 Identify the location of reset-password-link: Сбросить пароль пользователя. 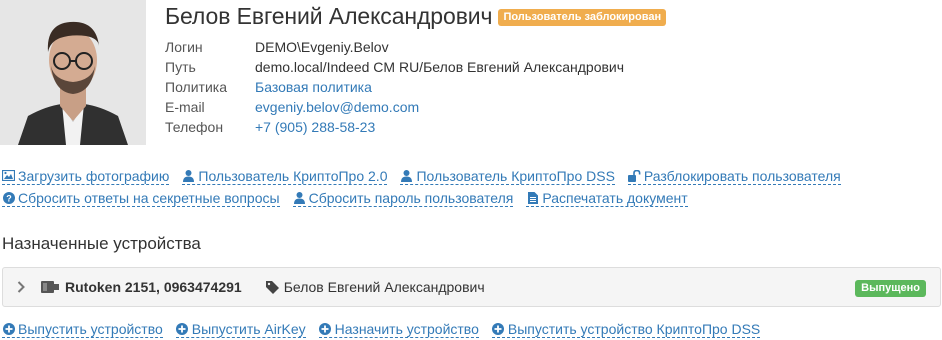
(403, 198).